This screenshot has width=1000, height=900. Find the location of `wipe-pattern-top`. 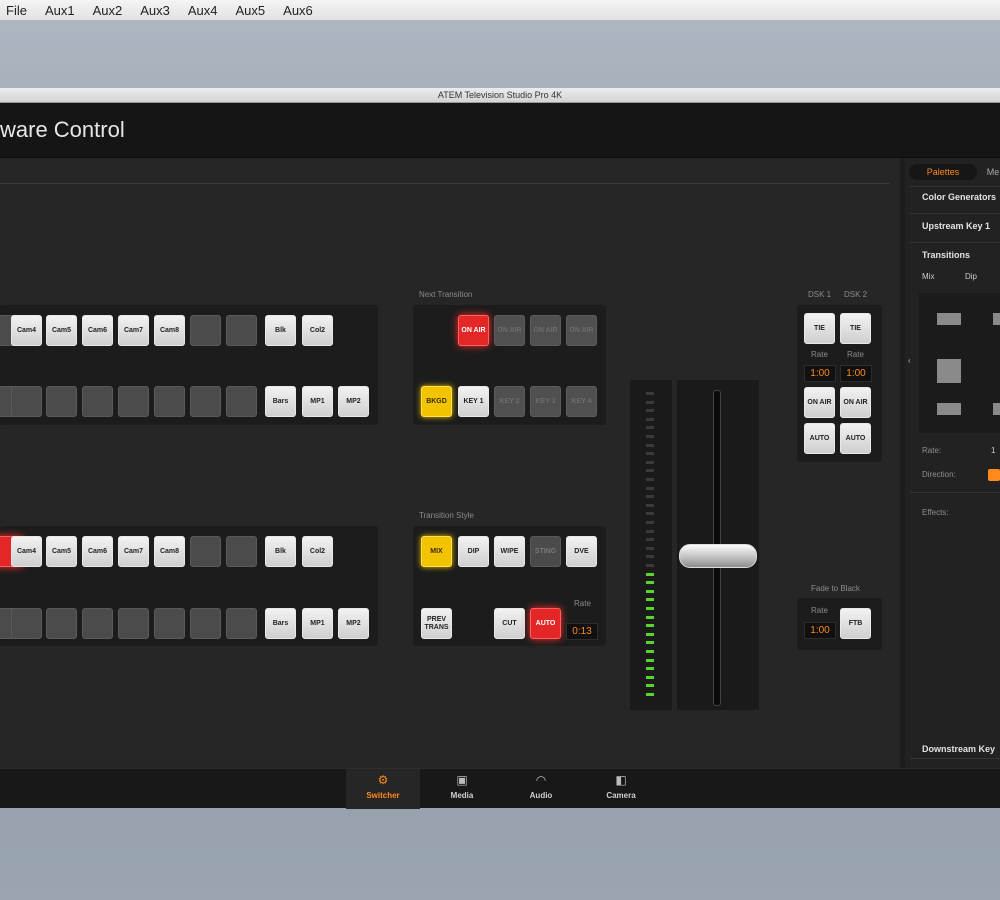

wipe-pattern-top is located at coordinates (949, 319).